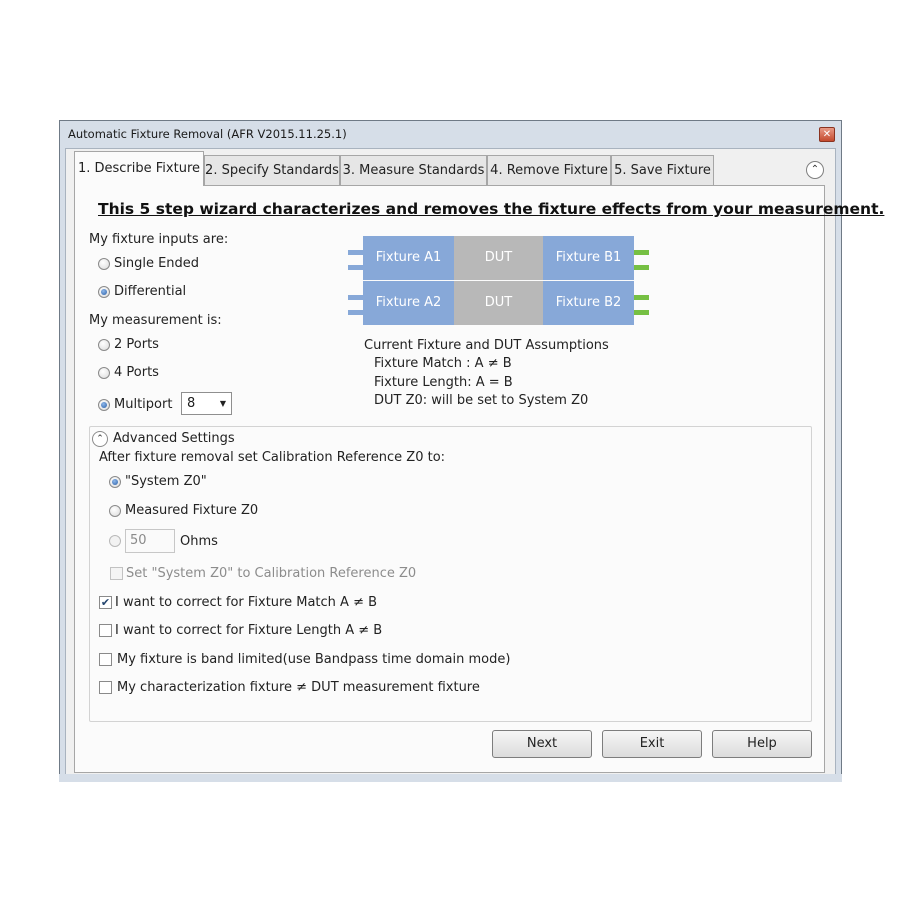  What do you see at coordinates (272, 170) in the screenshot?
I see `tab-specify-standards: 2. Specify Standards` at bounding box center [272, 170].